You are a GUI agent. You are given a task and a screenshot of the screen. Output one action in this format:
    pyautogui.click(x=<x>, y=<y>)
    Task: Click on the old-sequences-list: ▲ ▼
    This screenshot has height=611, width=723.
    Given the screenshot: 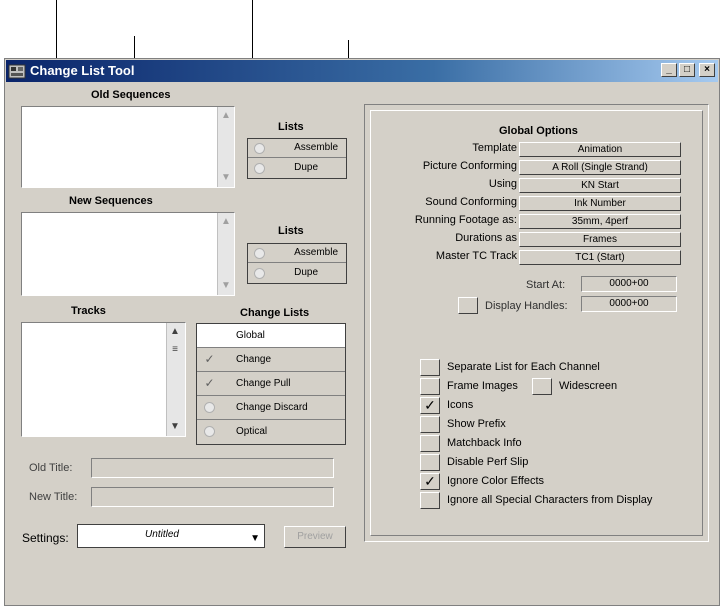 What is the action you would take?
    pyautogui.click(x=128, y=147)
    